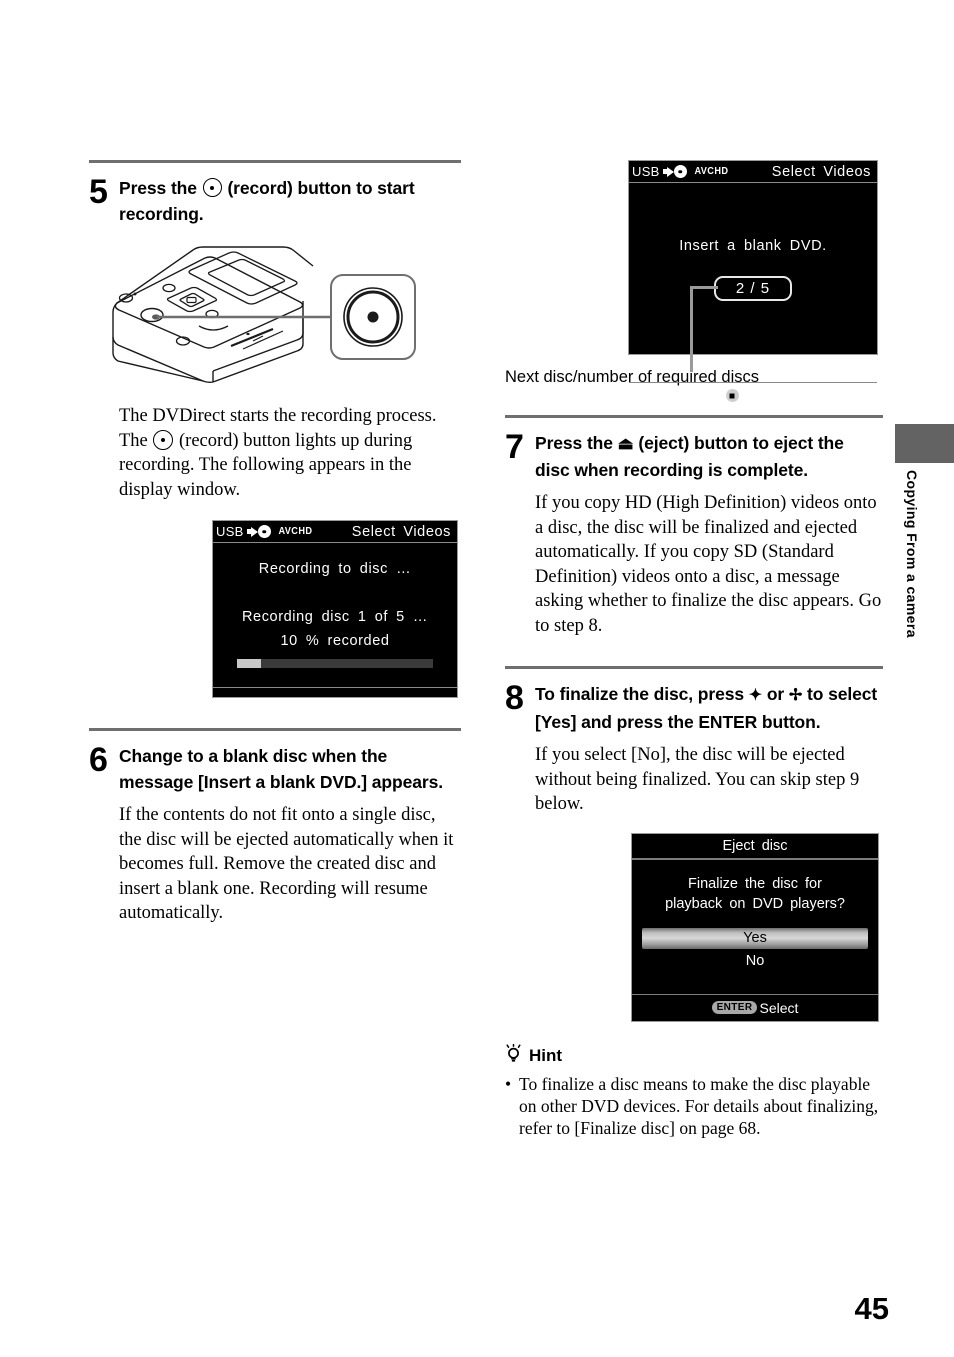 This screenshot has height=1357, width=954. Describe the element at coordinates (691, 329) in the screenshot. I see `callout-leader-vertical` at that location.